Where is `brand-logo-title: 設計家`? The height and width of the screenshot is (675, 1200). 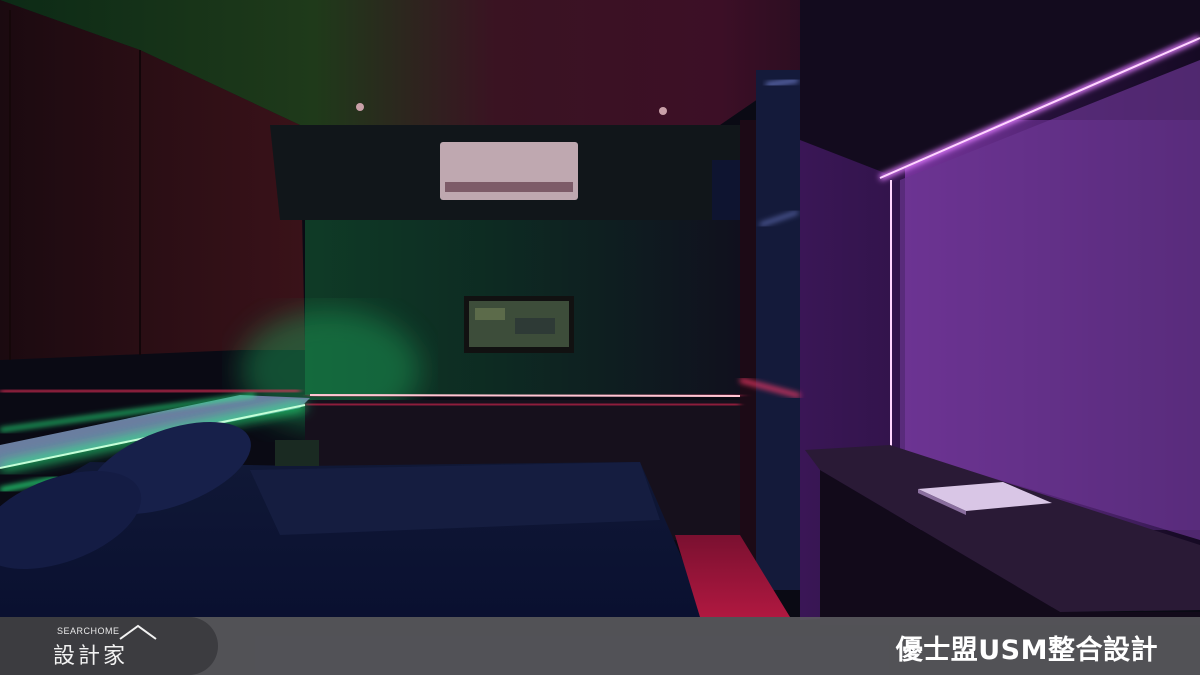
brand-logo-title: 設計家 is located at coordinates (91, 656).